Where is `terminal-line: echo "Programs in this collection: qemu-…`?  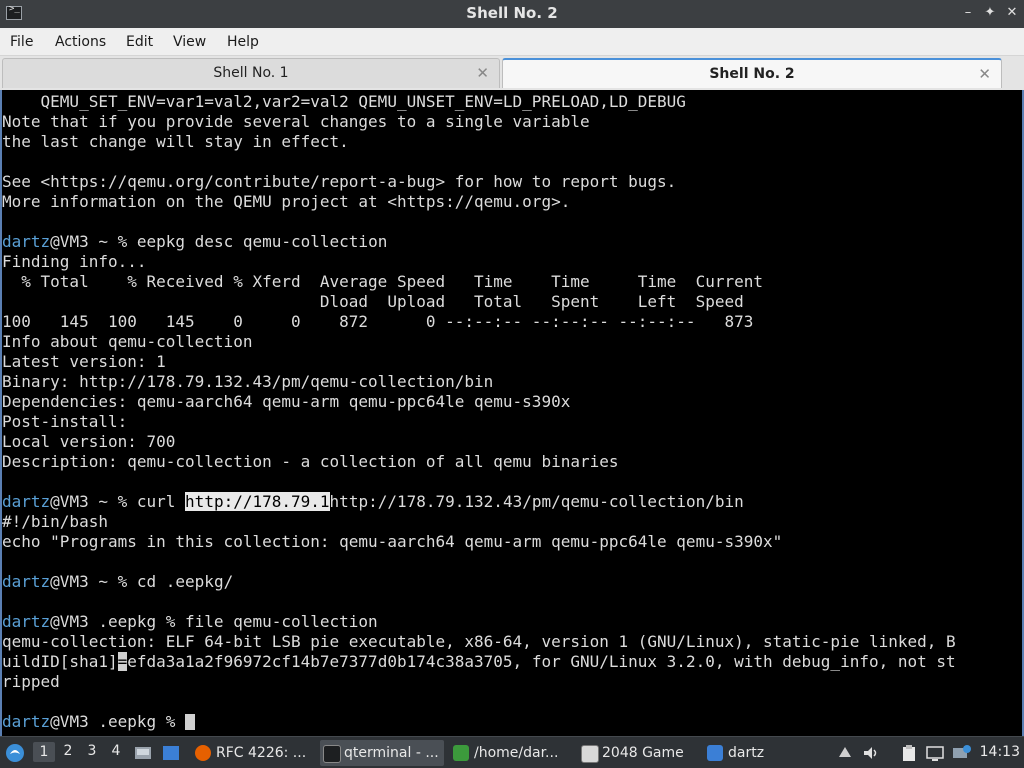
terminal-line: echo "Programs in this collection: qemu-… is located at coordinates (392, 541).